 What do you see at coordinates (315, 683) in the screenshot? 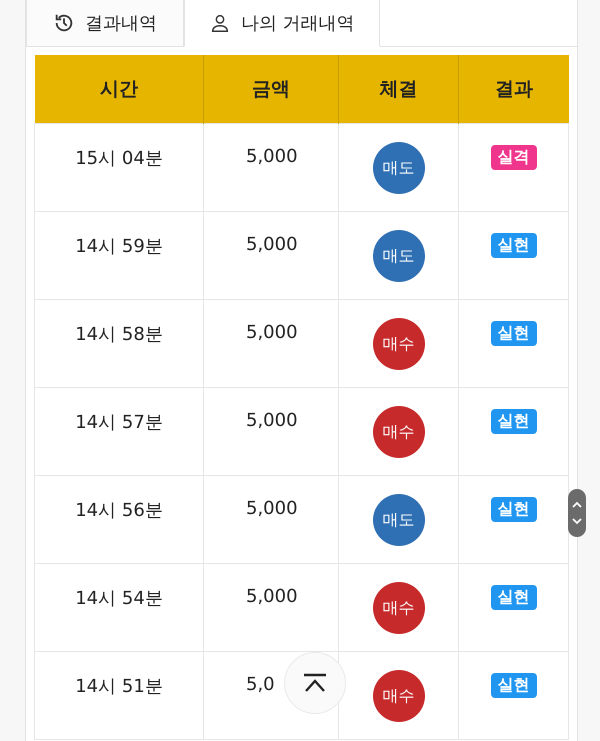
I see `caret-up-icon` at bounding box center [315, 683].